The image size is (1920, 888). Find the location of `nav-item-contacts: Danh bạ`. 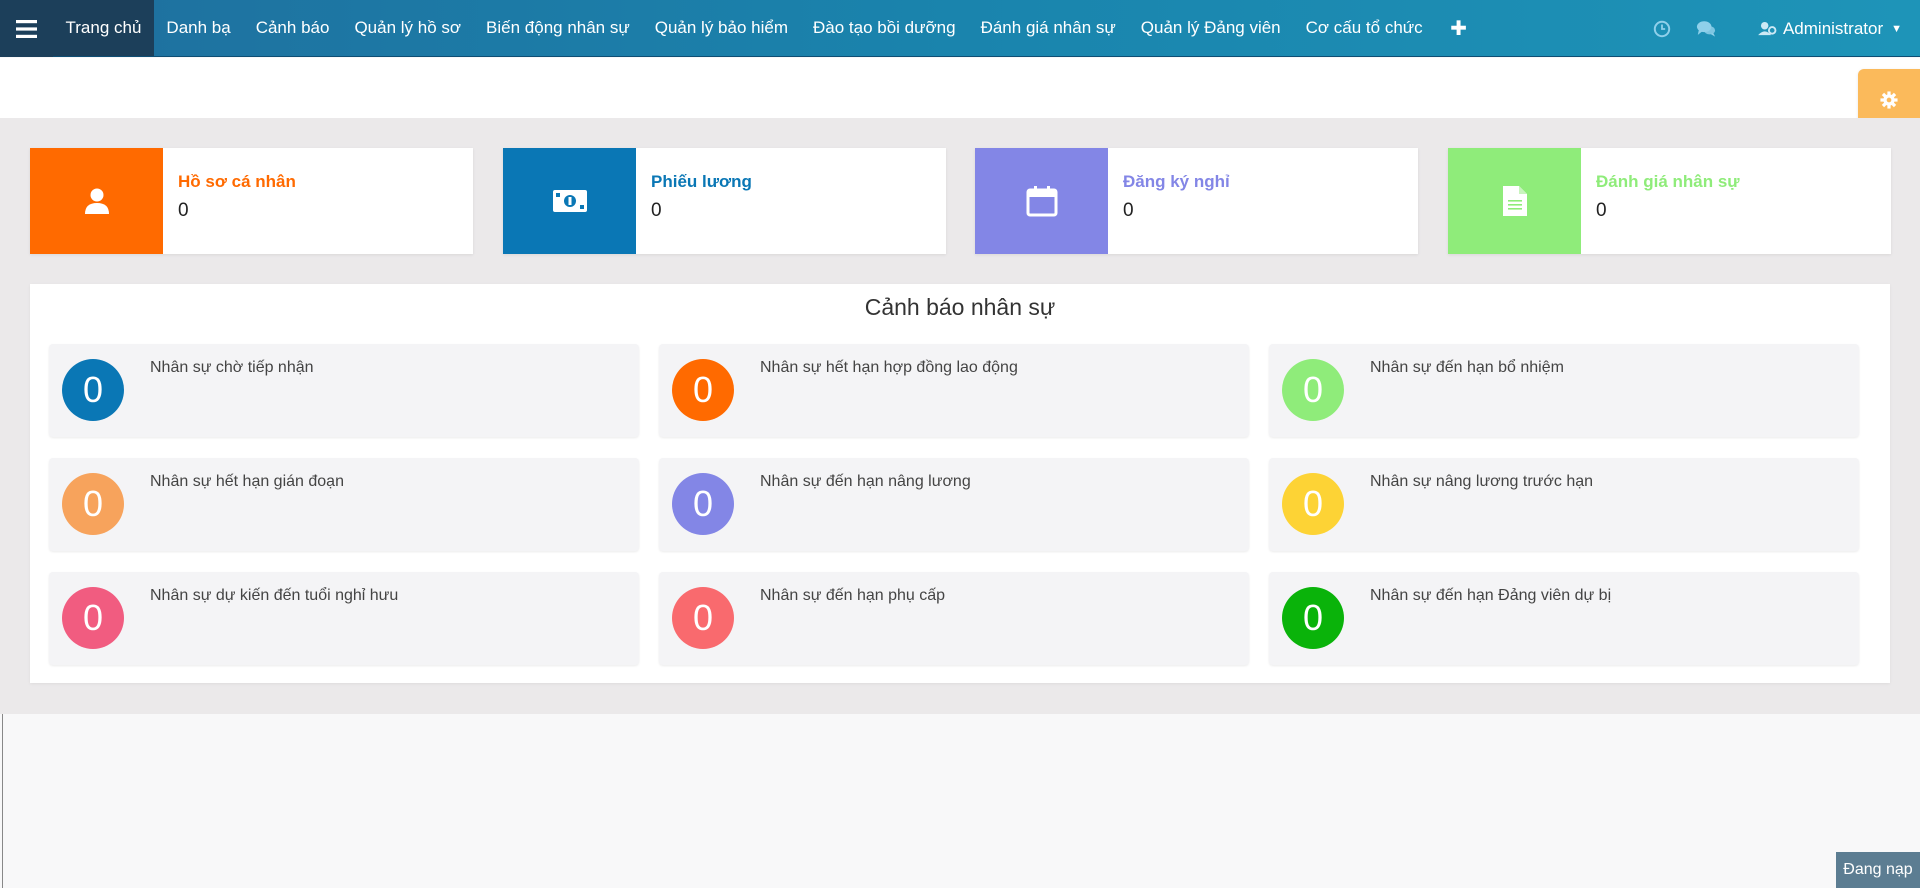

nav-item-contacts: Danh bạ is located at coordinates (198, 28).